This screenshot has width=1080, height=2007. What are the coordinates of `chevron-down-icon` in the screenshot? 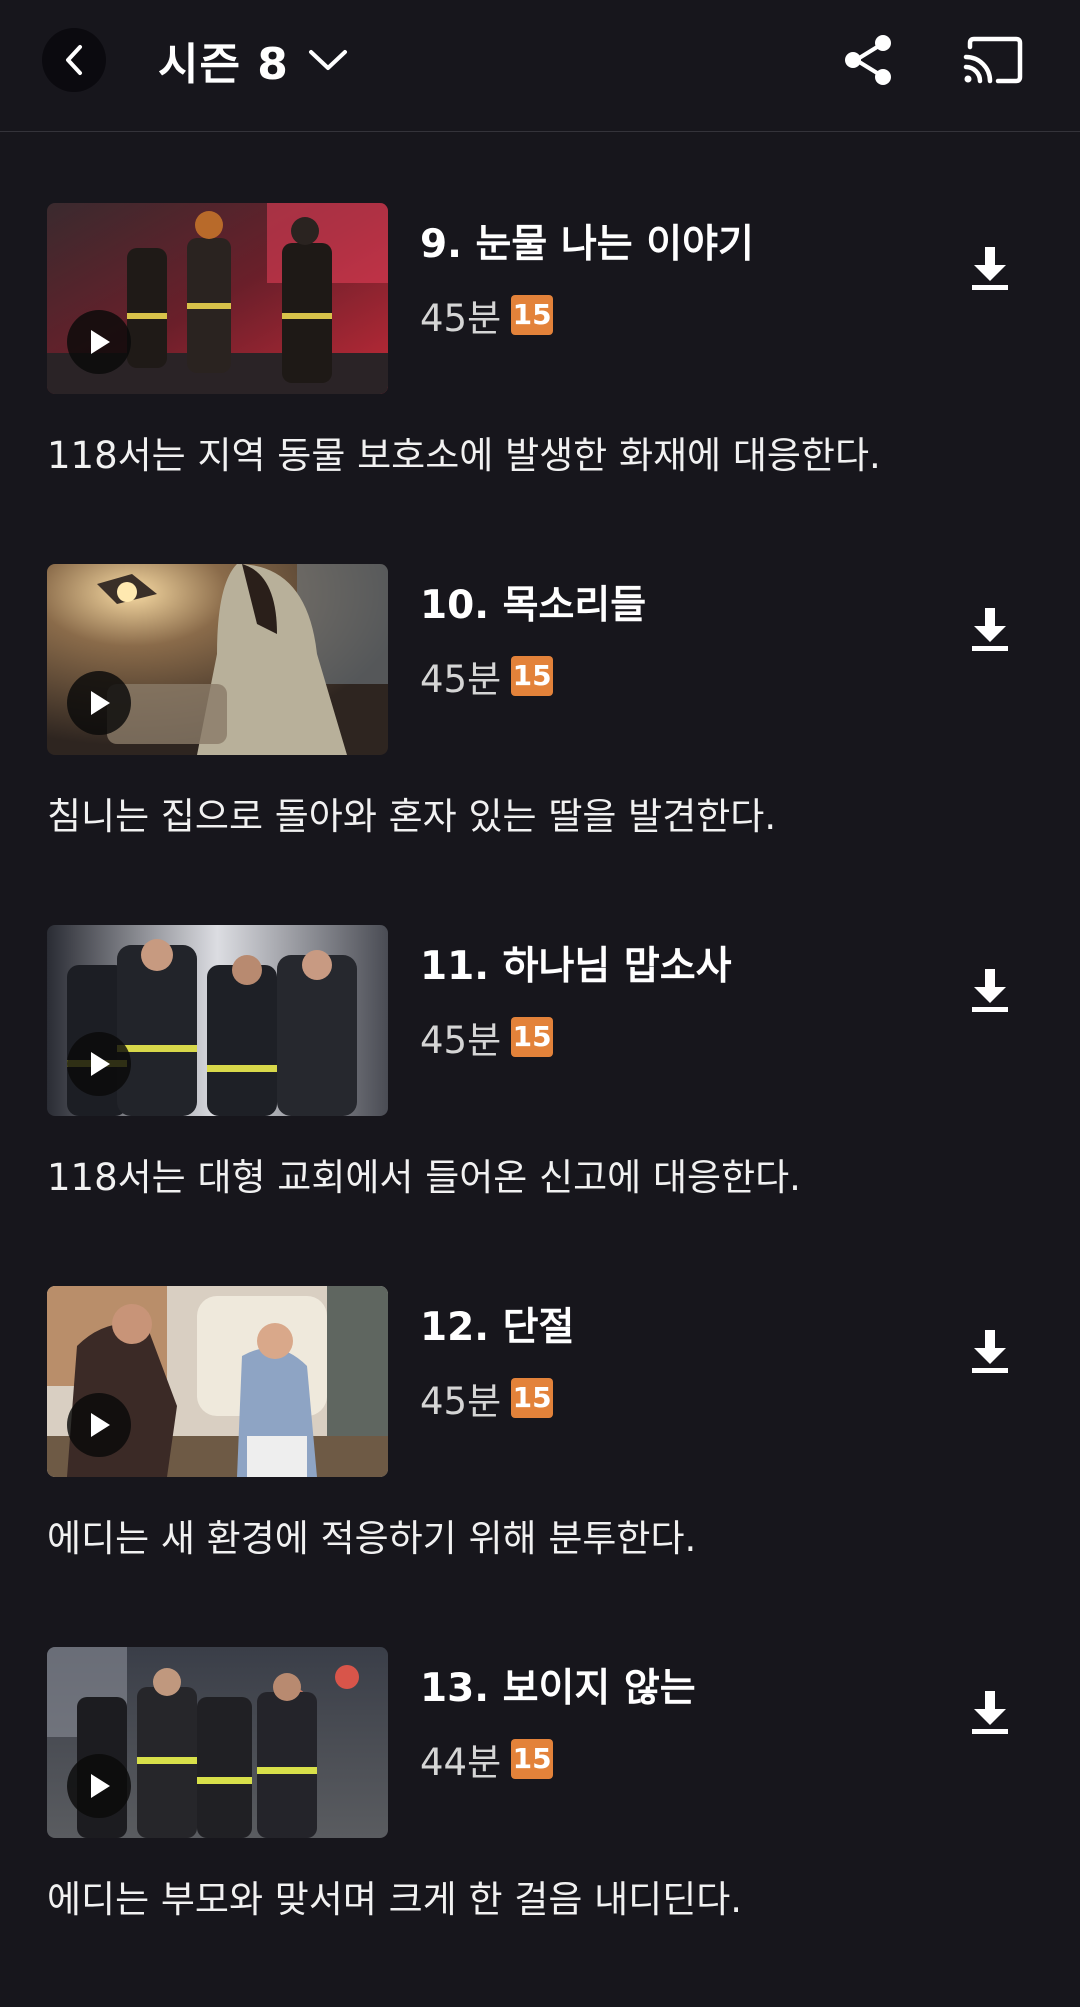 It's located at (327, 60).